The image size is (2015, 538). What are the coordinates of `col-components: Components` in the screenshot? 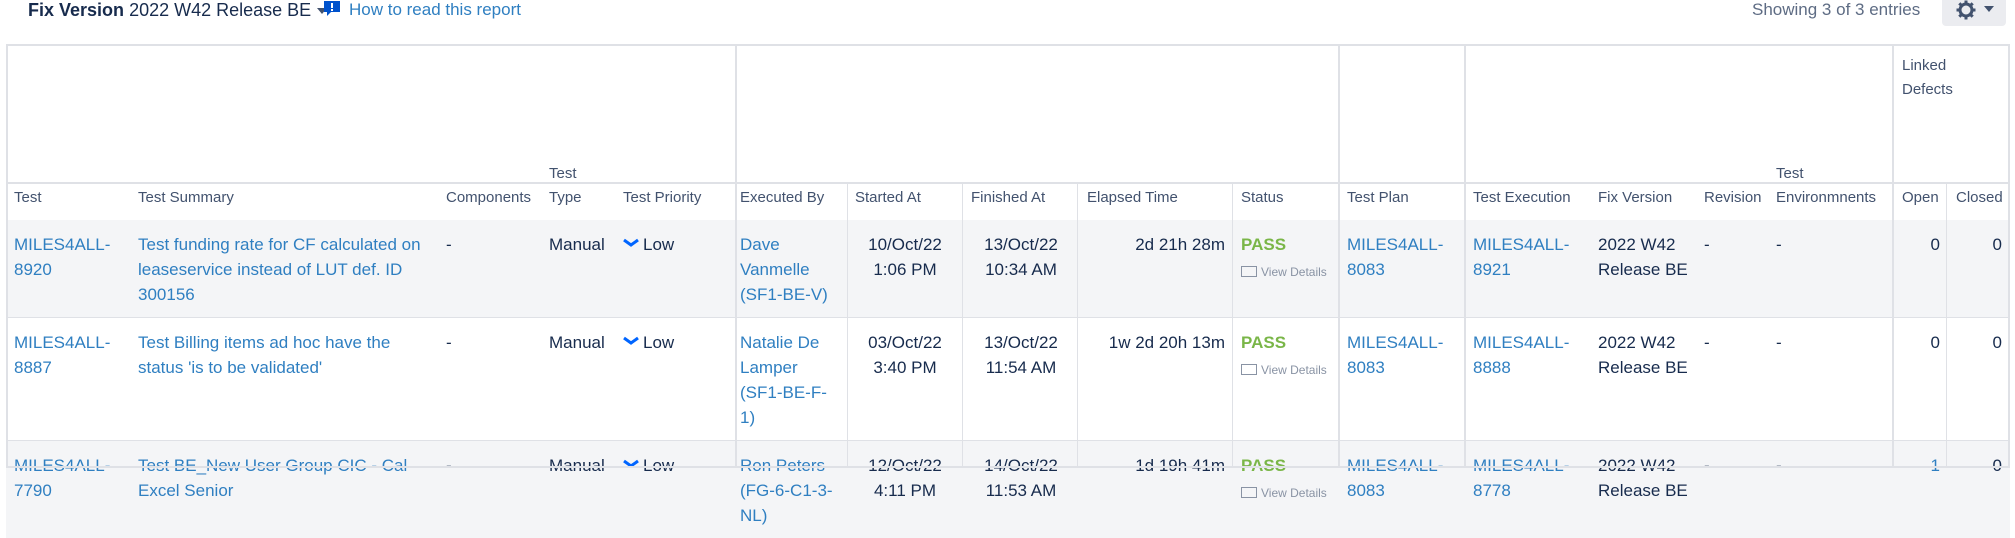 It's located at (489, 161).